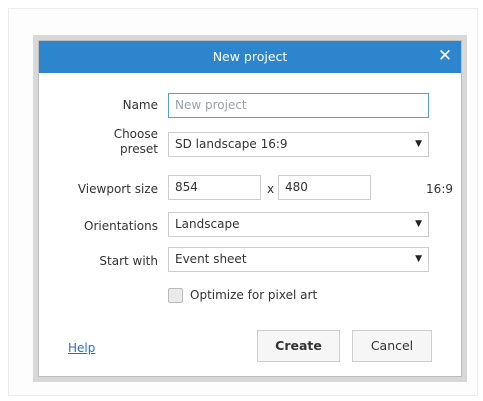 Image resolution: width=483 pixels, height=401 pixels. What do you see at coordinates (298, 259) in the screenshot?
I see `start-with-select: Event sheet ▼` at bounding box center [298, 259].